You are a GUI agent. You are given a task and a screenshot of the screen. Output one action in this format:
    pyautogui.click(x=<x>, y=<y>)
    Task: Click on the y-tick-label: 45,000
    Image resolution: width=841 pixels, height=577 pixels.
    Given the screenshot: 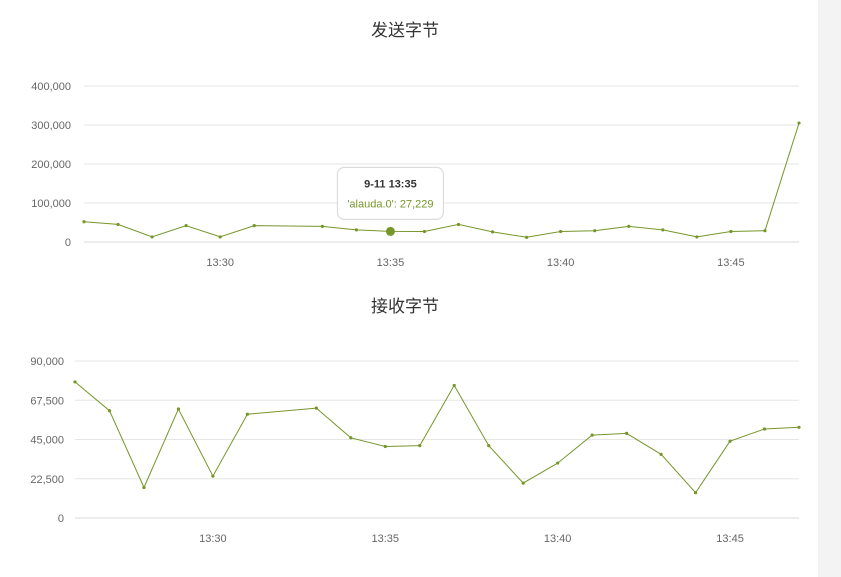 What is the action you would take?
    pyautogui.click(x=47, y=441)
    